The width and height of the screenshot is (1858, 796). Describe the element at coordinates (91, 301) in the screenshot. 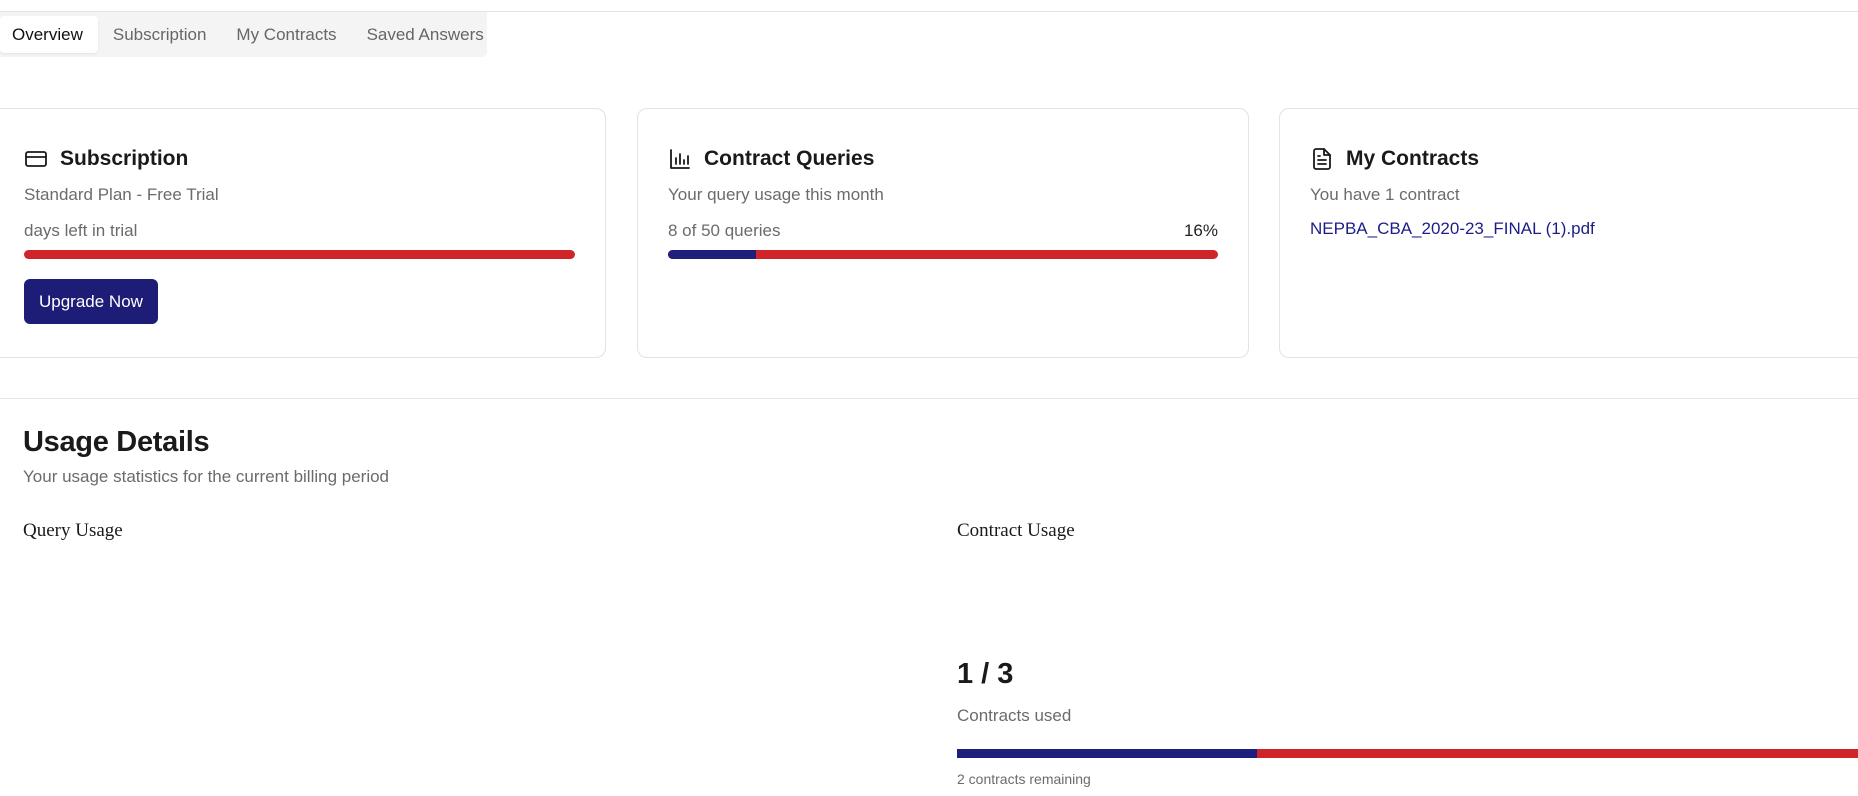

I see `upgrade-now-button: Upgrade Now` at that location.